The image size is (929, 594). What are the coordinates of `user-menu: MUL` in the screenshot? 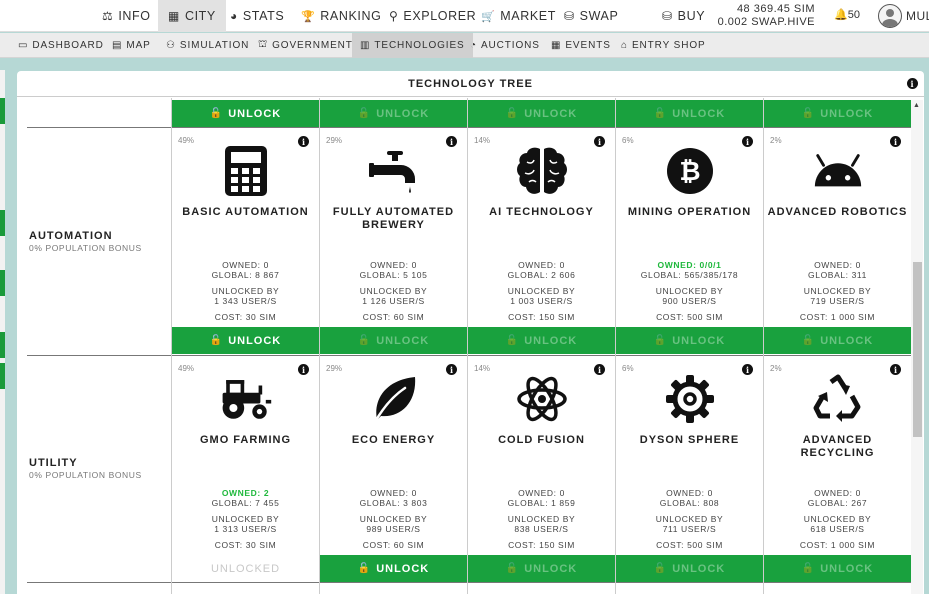 It's located at (903, 16).